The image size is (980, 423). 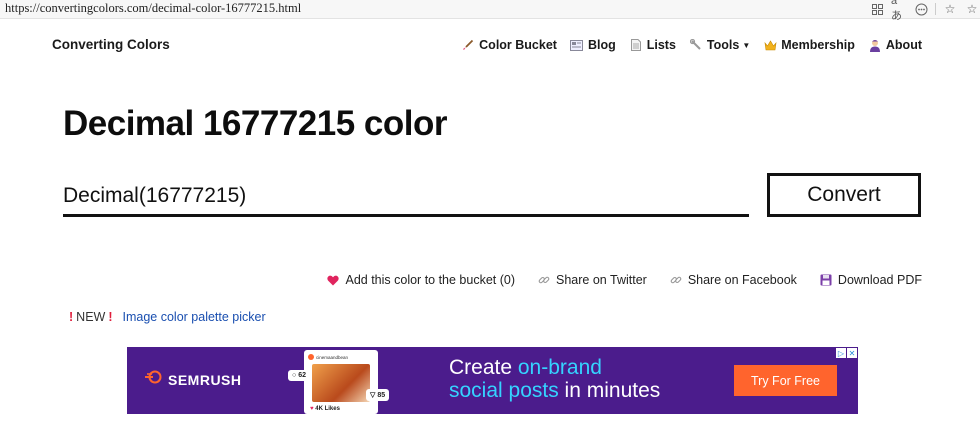 What do you see at coordinates (406, 197) in the screenshot?
I see `color-input` at bounding box center [406, 197].